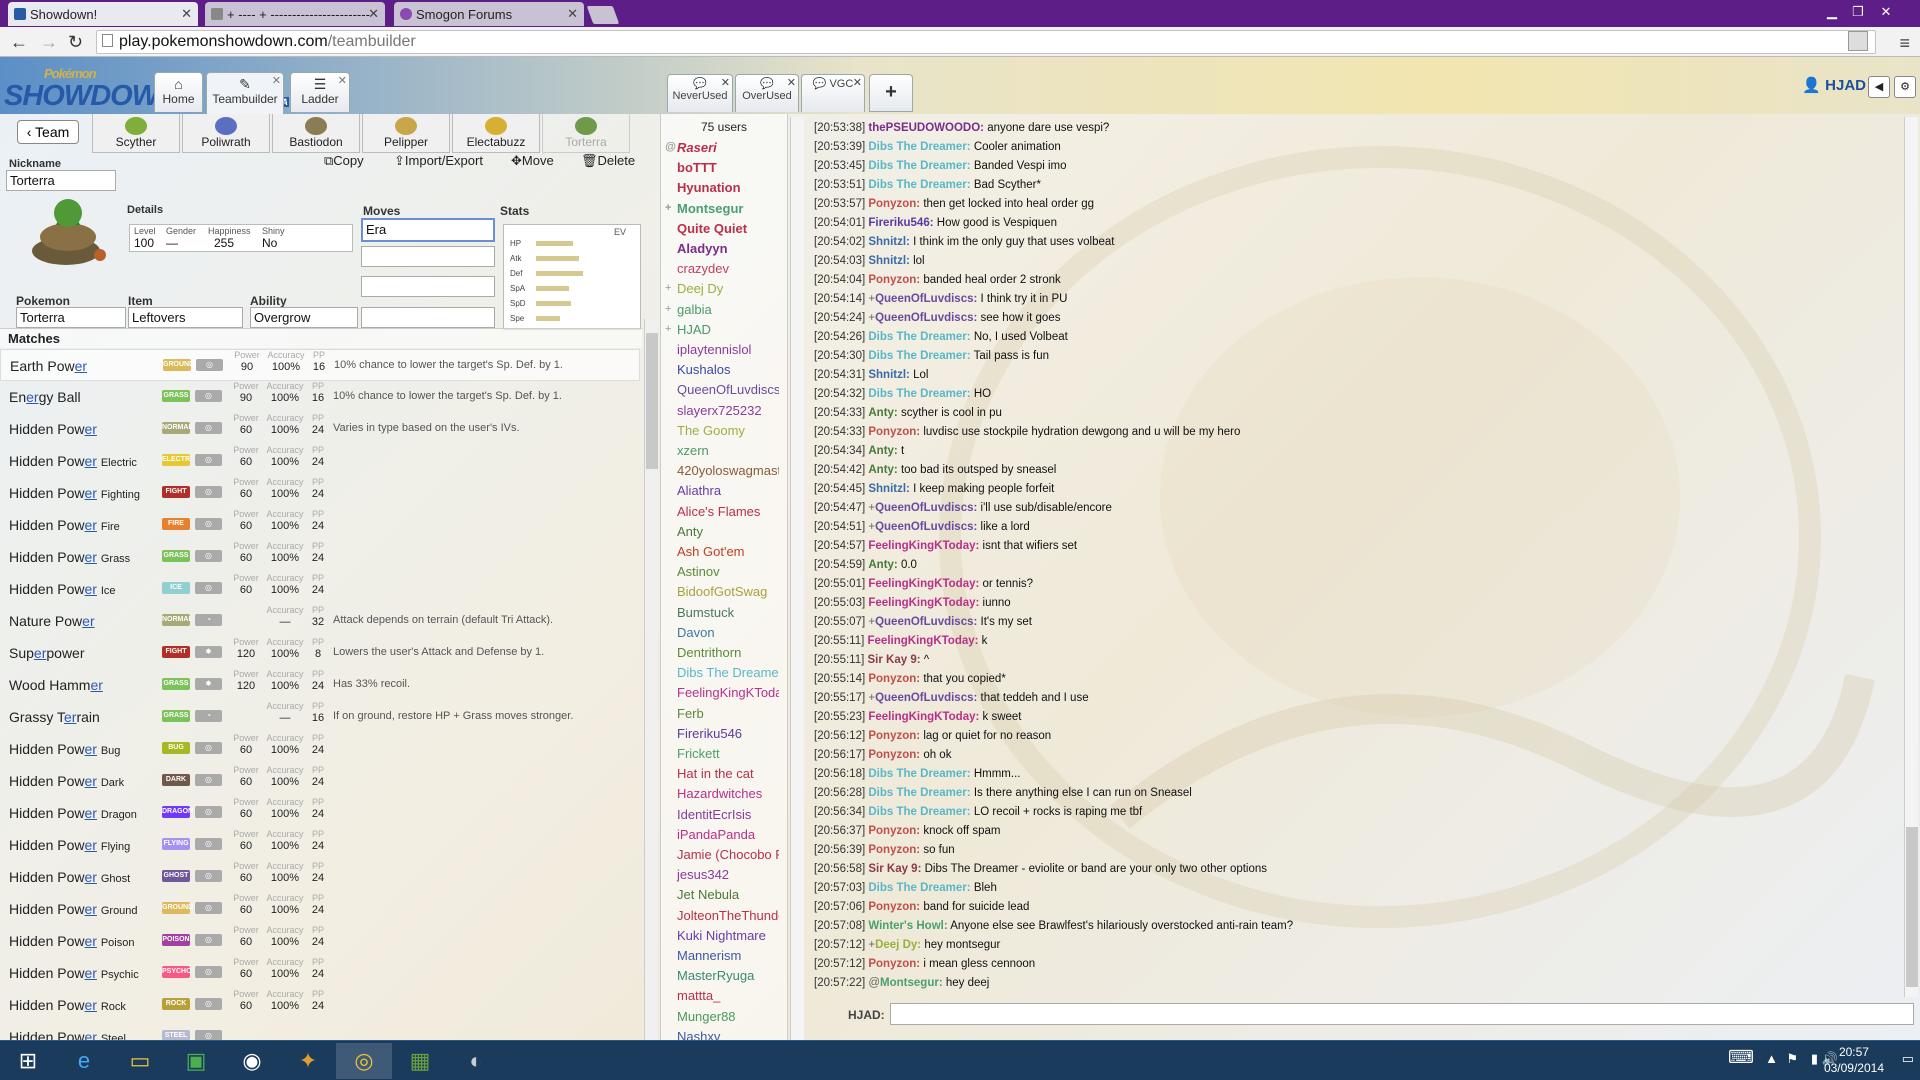 The width and height of the screenshot is (1920, 1080). Describe the element at coordinates (1854, 1060) in the screenshot. I see `clock: 20:57 03/09/2014` at that location.